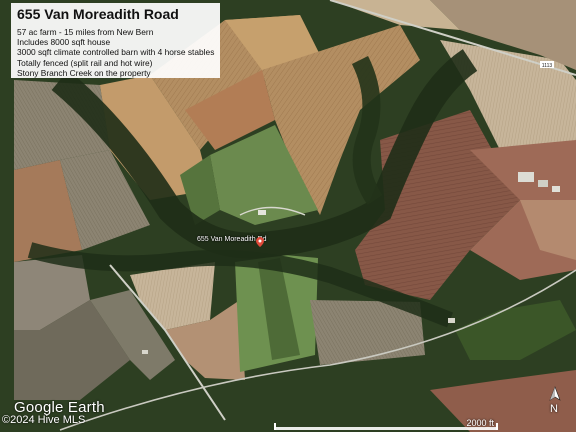  I want to click on listing-line: Totally fenced (split rail and hot wire), so click(85, 62).